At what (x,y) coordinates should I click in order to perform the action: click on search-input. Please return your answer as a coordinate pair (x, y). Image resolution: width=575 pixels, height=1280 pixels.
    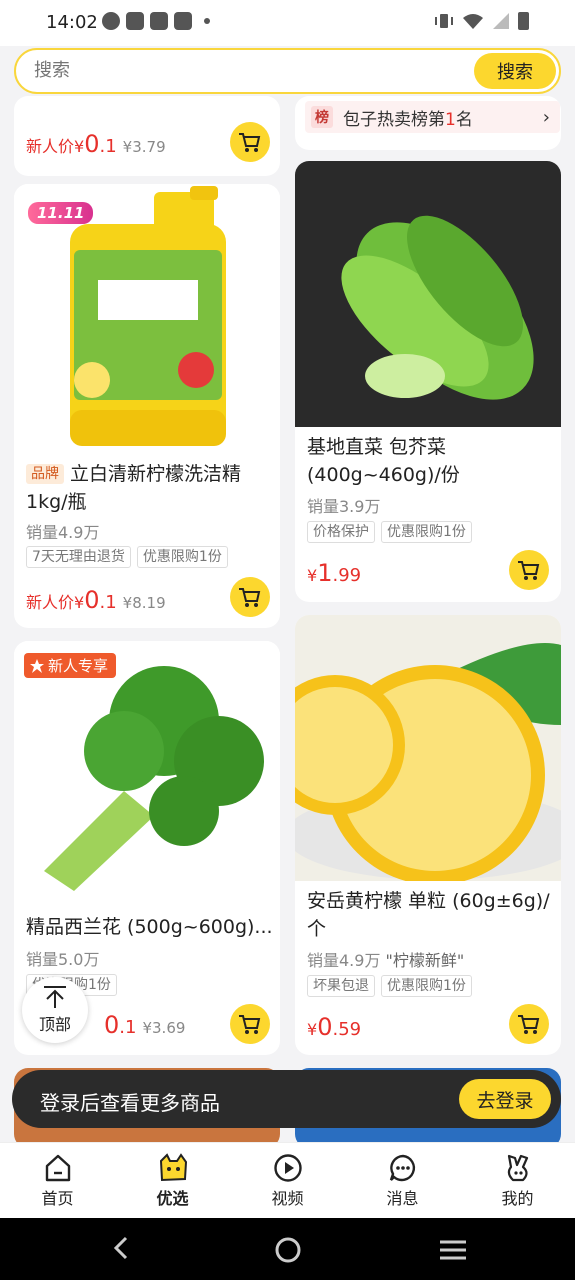
    Looking at the image, I should click on (244, 70).